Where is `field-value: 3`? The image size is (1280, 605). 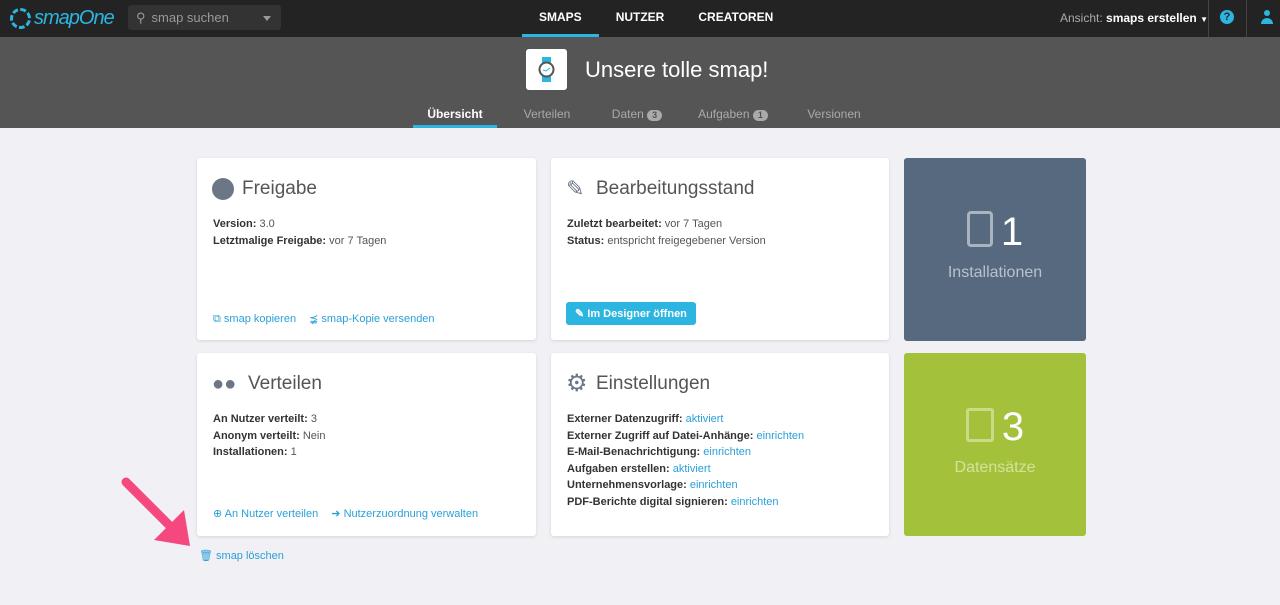
field-value: 3 is located at coordinates (313, 419).